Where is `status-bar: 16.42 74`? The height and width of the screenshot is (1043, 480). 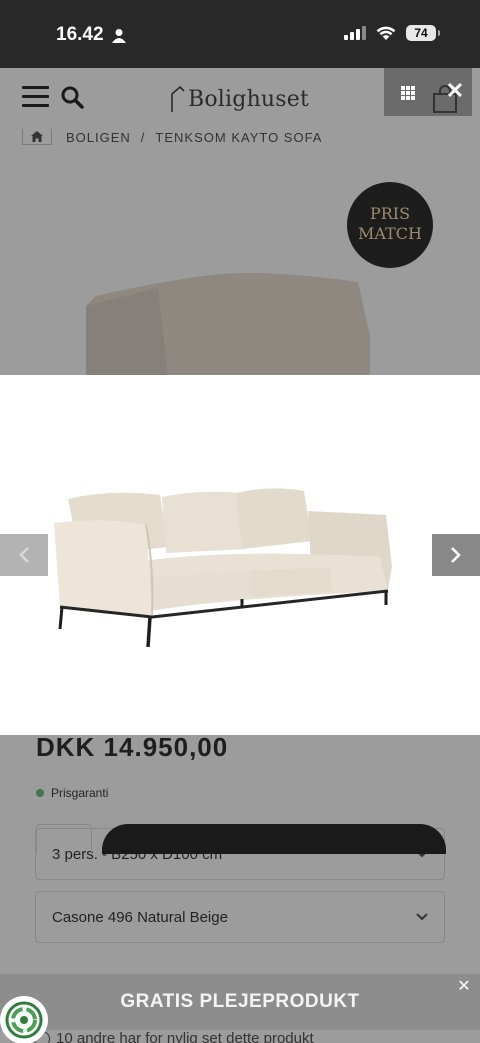
status-bar: 16.42 74 is located at coordinates (240, 34).